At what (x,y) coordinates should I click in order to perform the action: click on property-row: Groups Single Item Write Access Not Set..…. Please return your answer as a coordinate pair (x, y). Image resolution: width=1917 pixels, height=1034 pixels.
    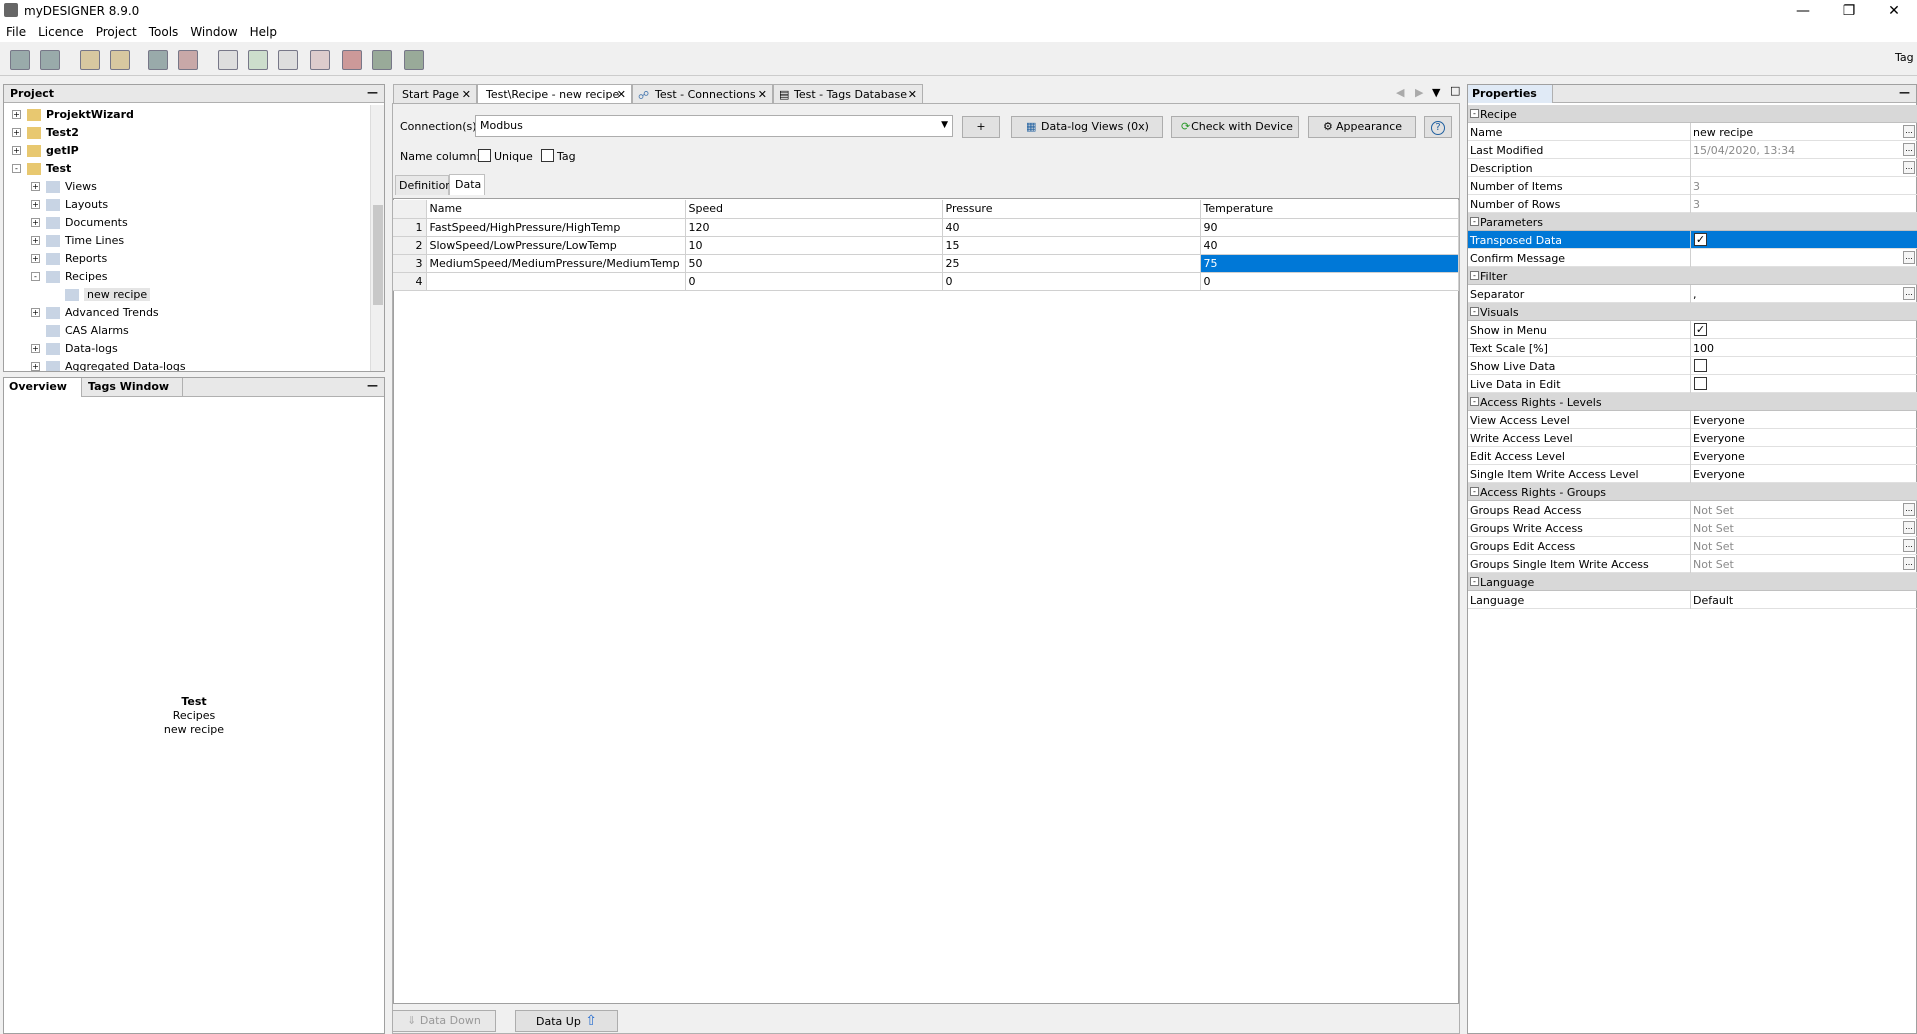
    Looking at the image, I should click on (1692, 564).